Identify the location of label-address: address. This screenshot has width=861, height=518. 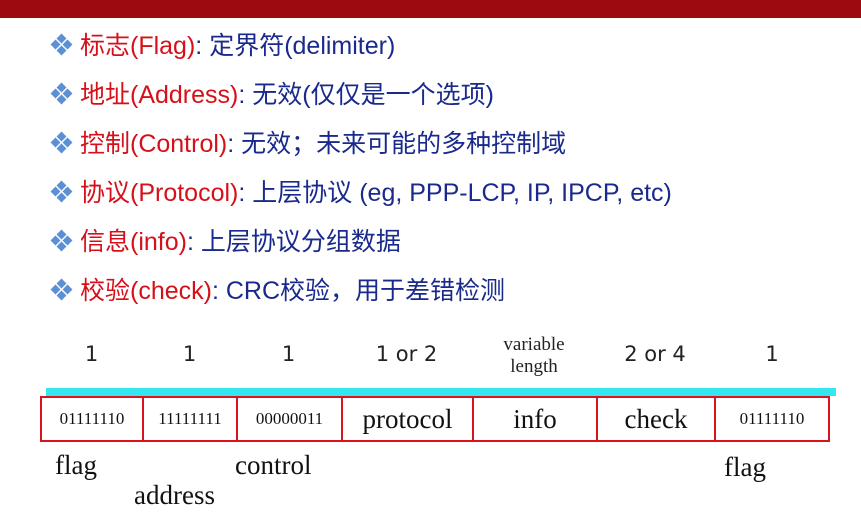
(174, 495).